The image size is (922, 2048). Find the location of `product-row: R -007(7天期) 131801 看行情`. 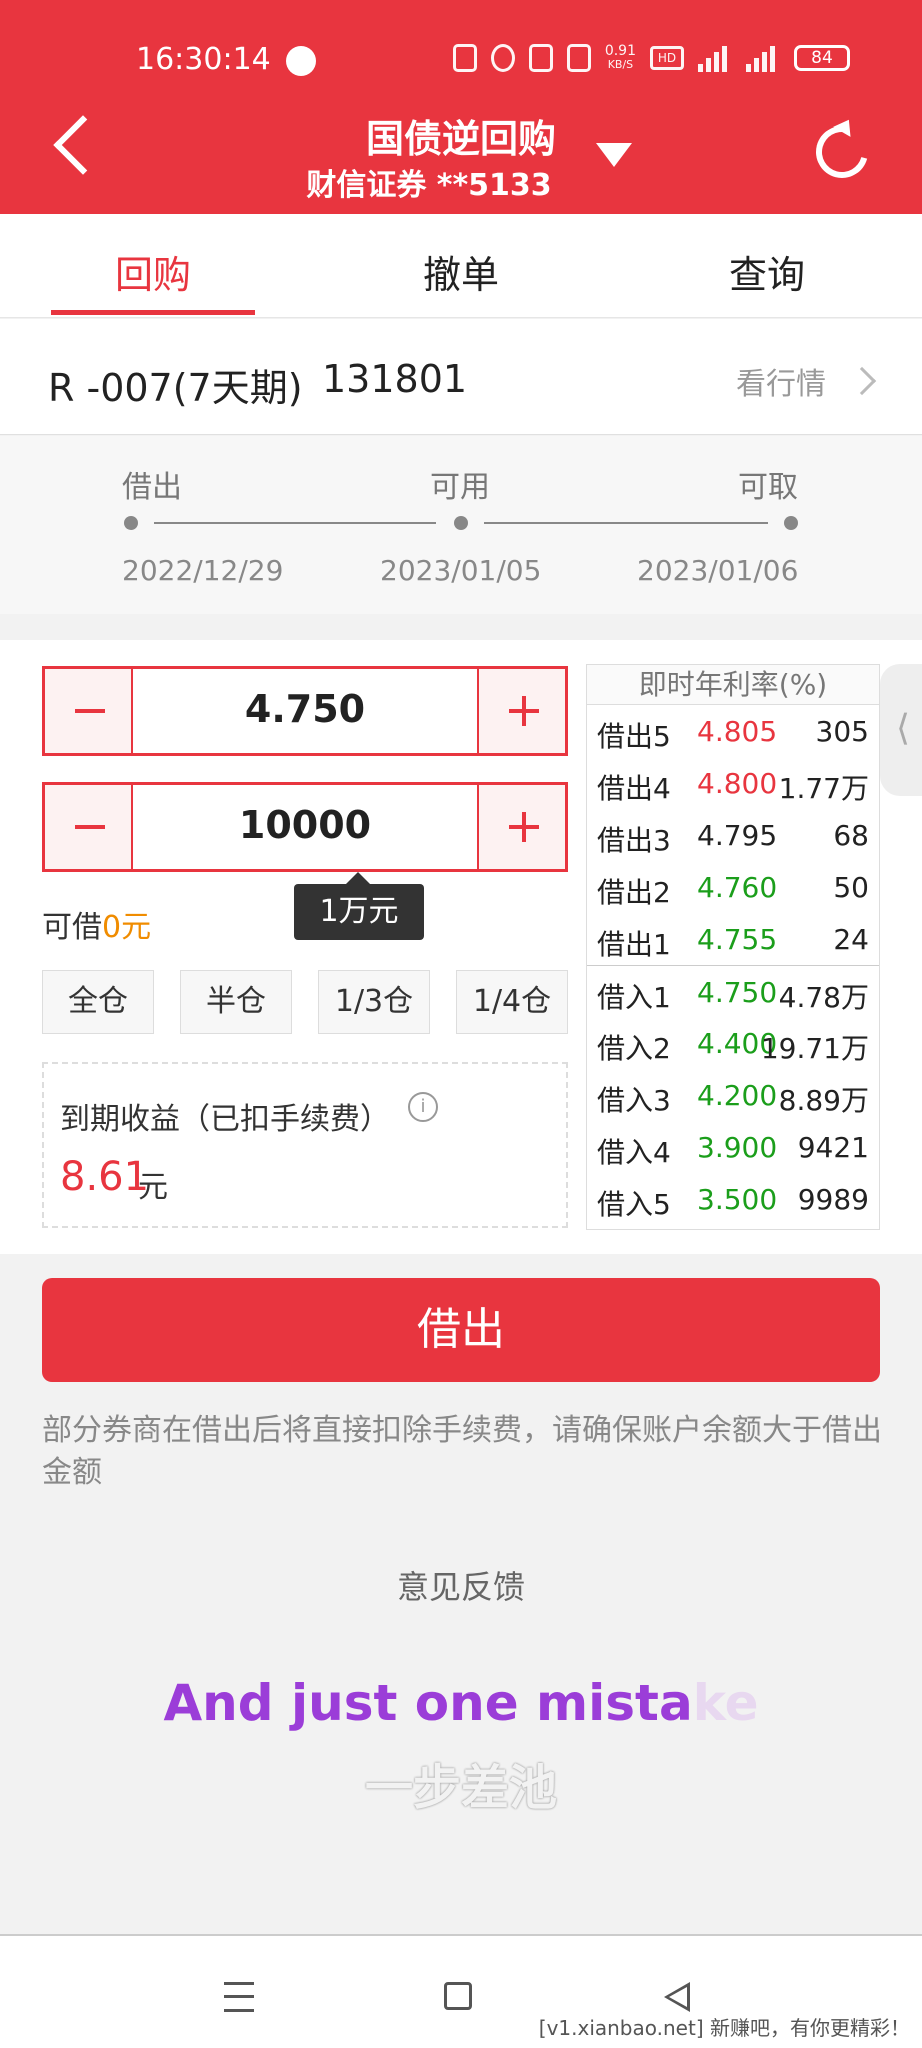

product-row: R -007(7天期) 131801 看行情 is located at coordinates (461, 377).